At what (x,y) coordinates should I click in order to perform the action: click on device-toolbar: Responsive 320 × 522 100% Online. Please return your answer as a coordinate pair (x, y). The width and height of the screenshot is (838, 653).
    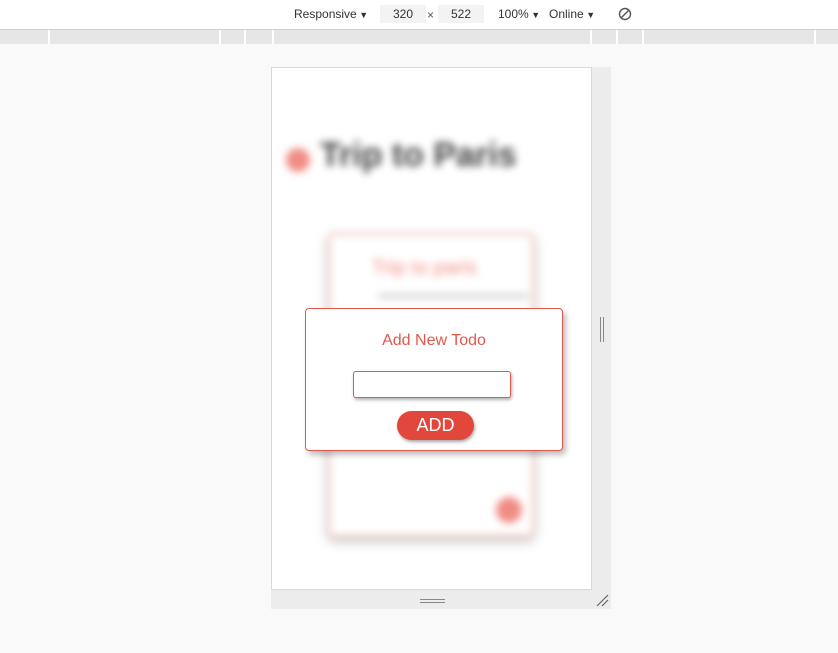
    Looking at the image, I should click on (419, 15).